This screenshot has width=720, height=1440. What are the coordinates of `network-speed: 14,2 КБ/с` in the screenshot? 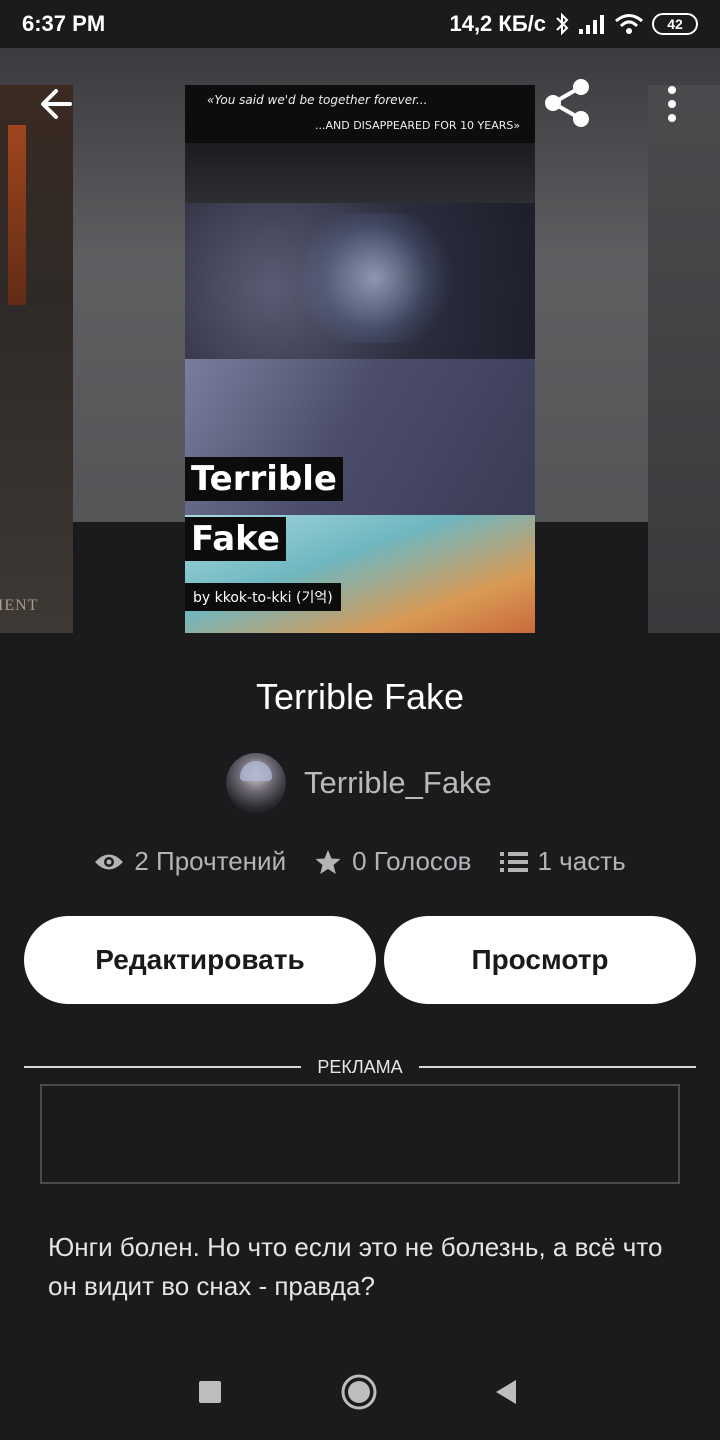 It's located at (497, 23).